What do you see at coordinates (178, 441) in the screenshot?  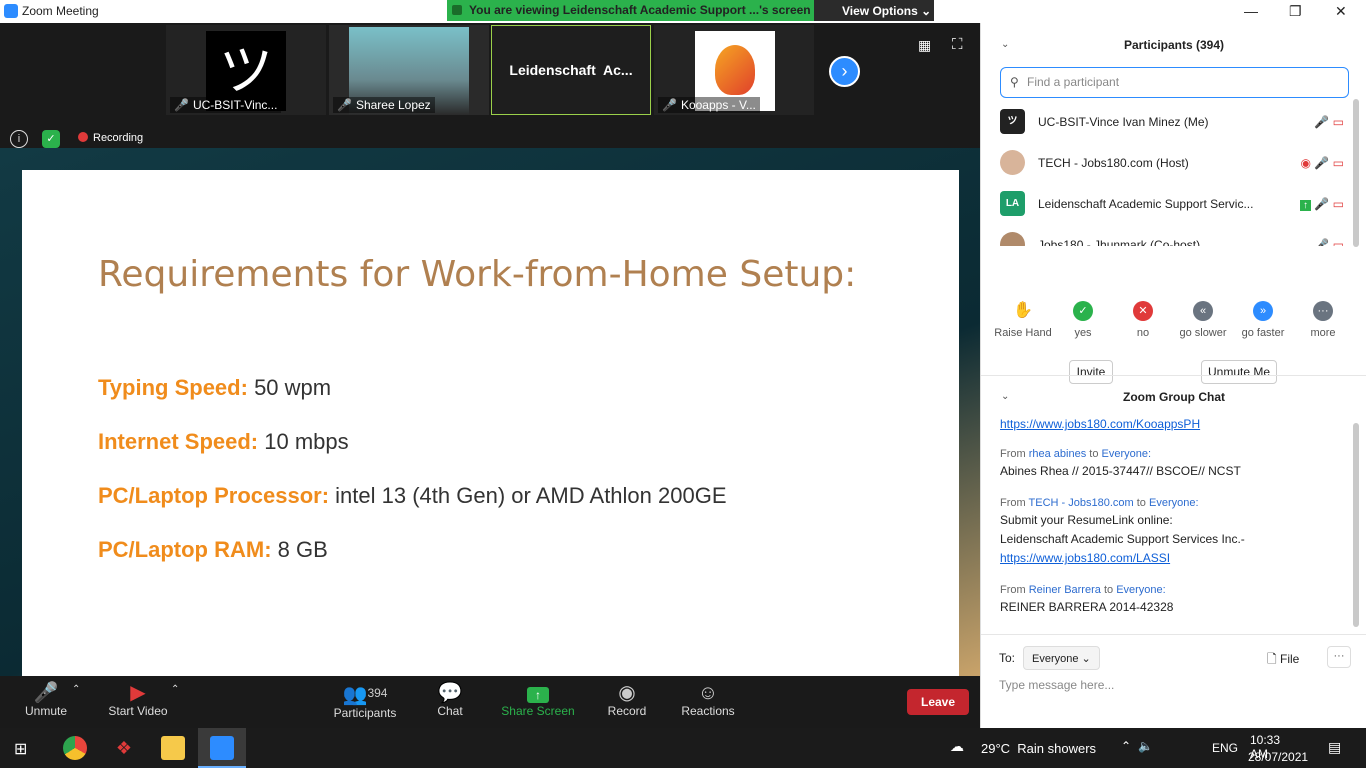 I see `requirement-label: Internet Speed:` at bounding box center [178, 441].